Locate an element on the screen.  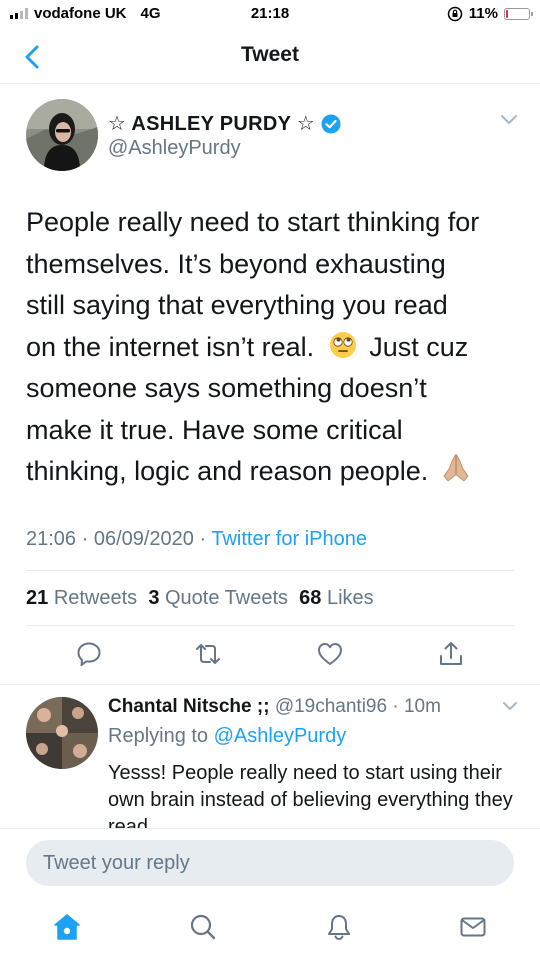
author-name-text: ☆ ASHLEY PURDY ☆ is located at coordinates (211, 124).